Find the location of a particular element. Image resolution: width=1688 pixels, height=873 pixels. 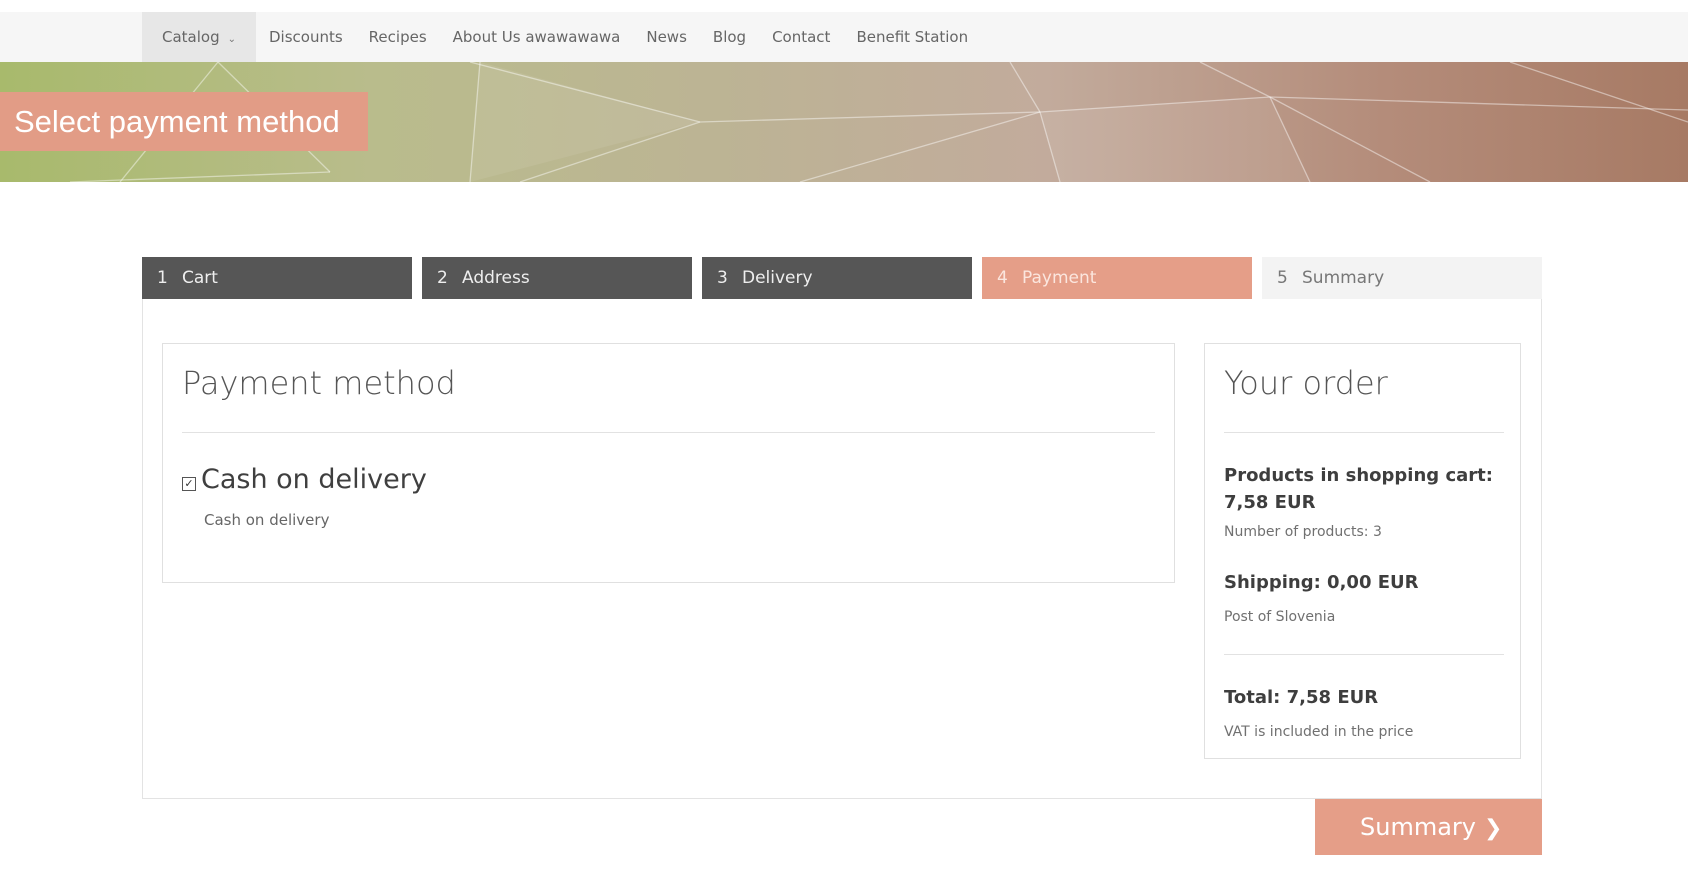

nav-item-news: News is located at coordinates (666, 37).